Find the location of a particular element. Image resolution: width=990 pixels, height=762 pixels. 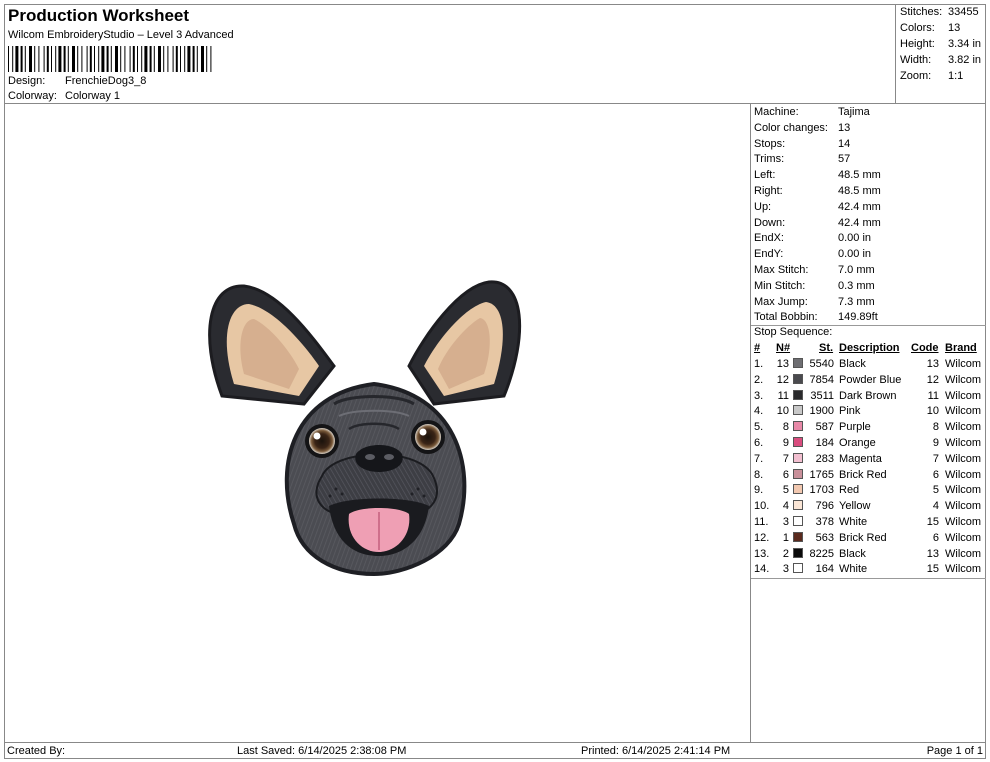

needle-number: 9 is located at coordinates (785, 443).